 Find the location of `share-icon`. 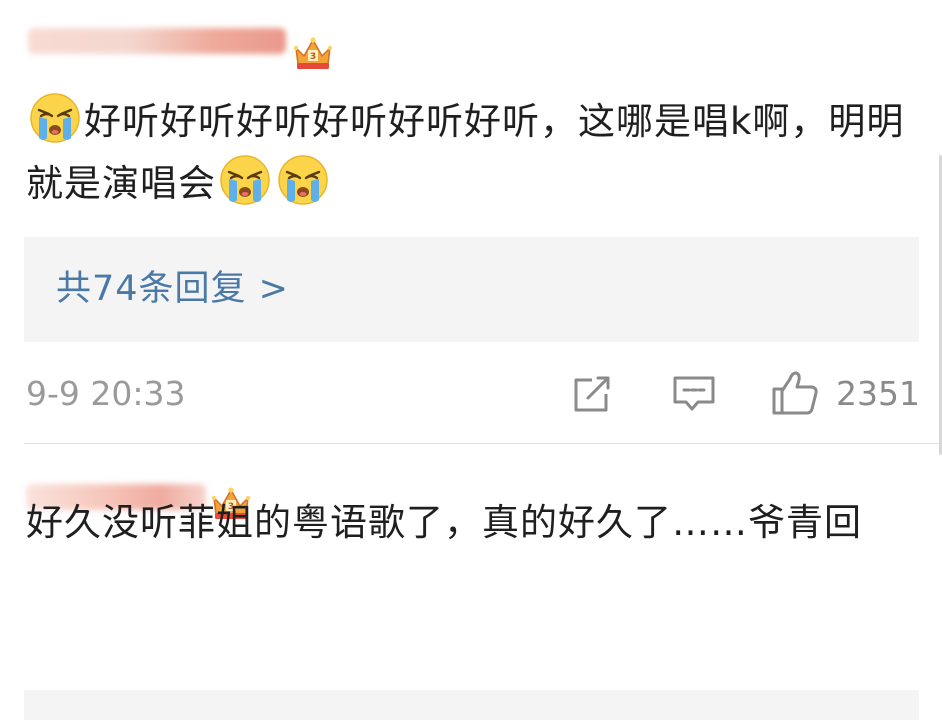

share-icon is located at coordinates (592, 394).